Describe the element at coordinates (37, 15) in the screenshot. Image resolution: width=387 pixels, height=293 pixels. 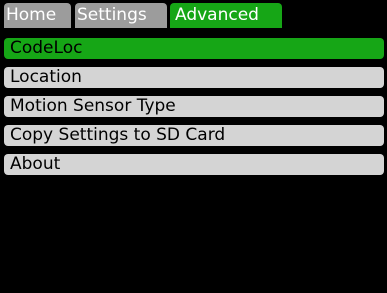
I see `tab-home: Home` at that location.